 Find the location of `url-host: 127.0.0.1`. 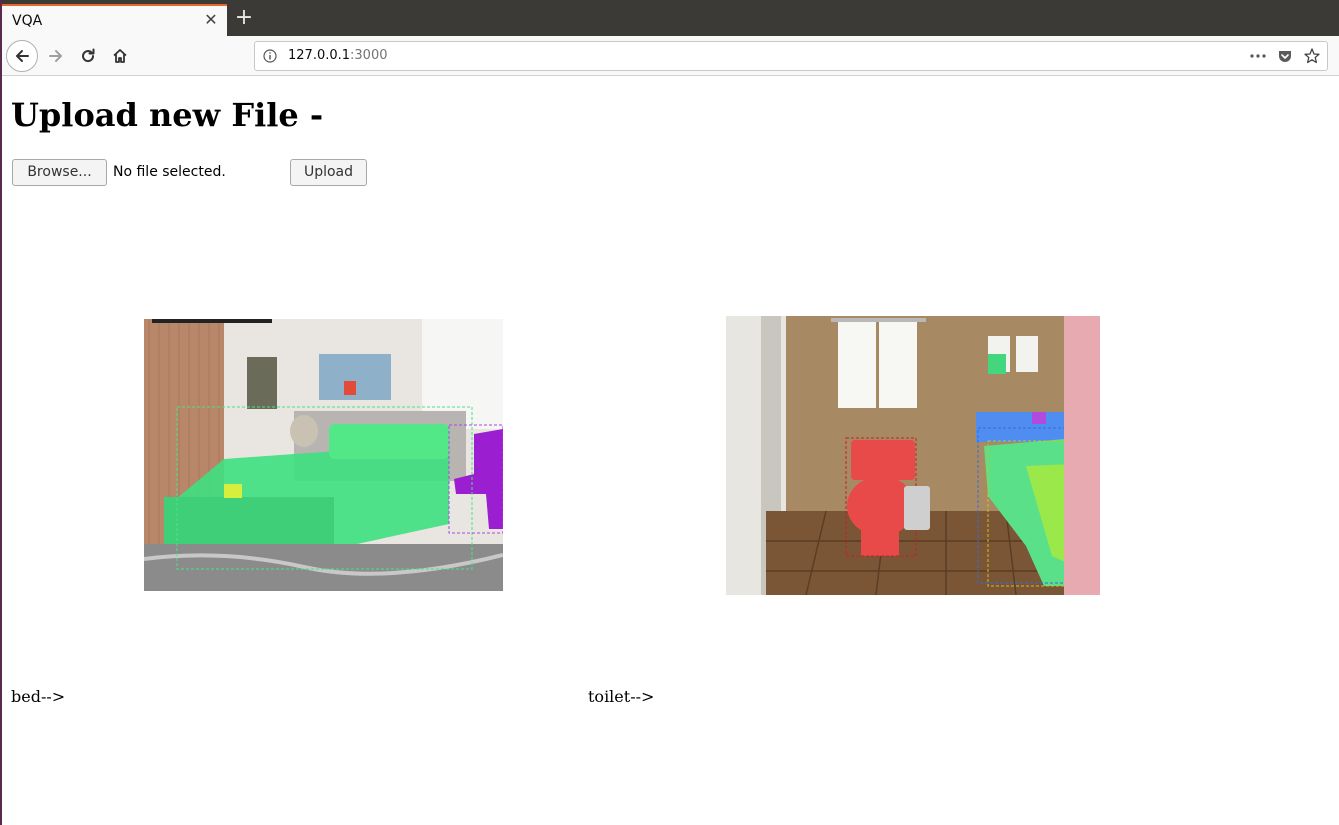

url-host: 127.0.0.1 is located at coordinates (319, 55).